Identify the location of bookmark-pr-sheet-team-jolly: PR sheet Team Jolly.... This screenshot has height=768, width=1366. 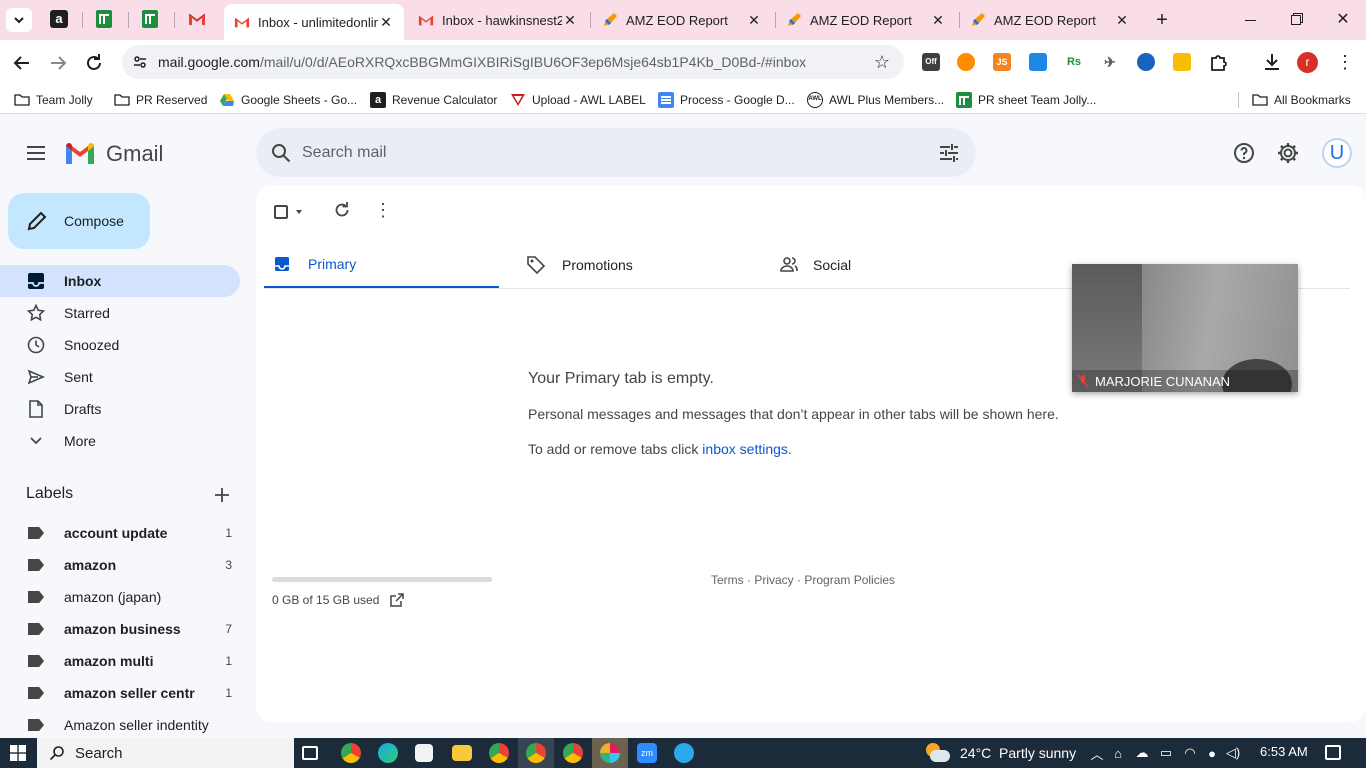
(1026, 100).